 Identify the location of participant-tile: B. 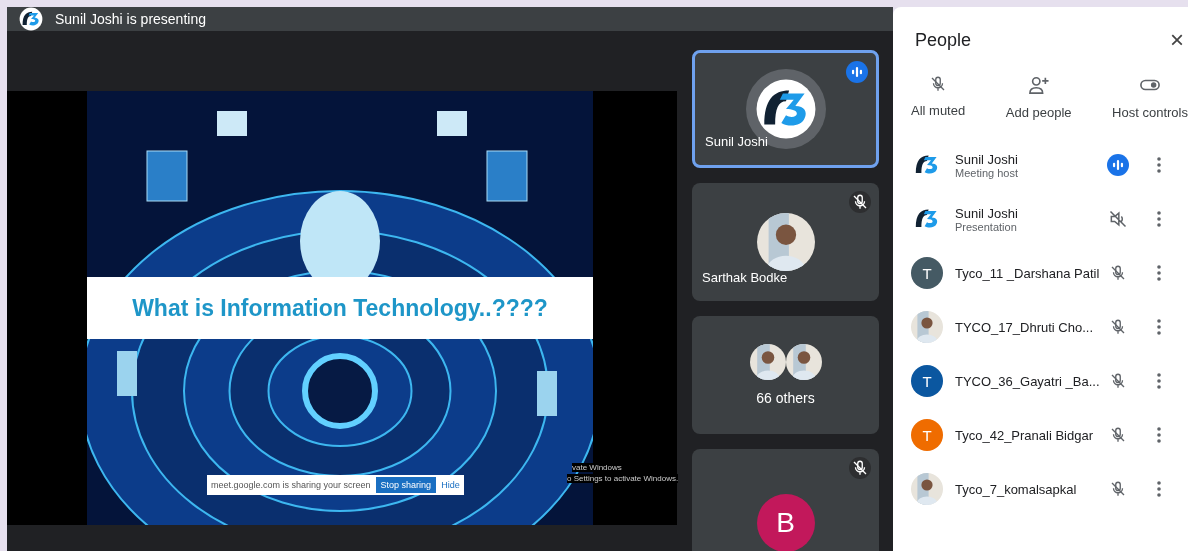
(785, 500).